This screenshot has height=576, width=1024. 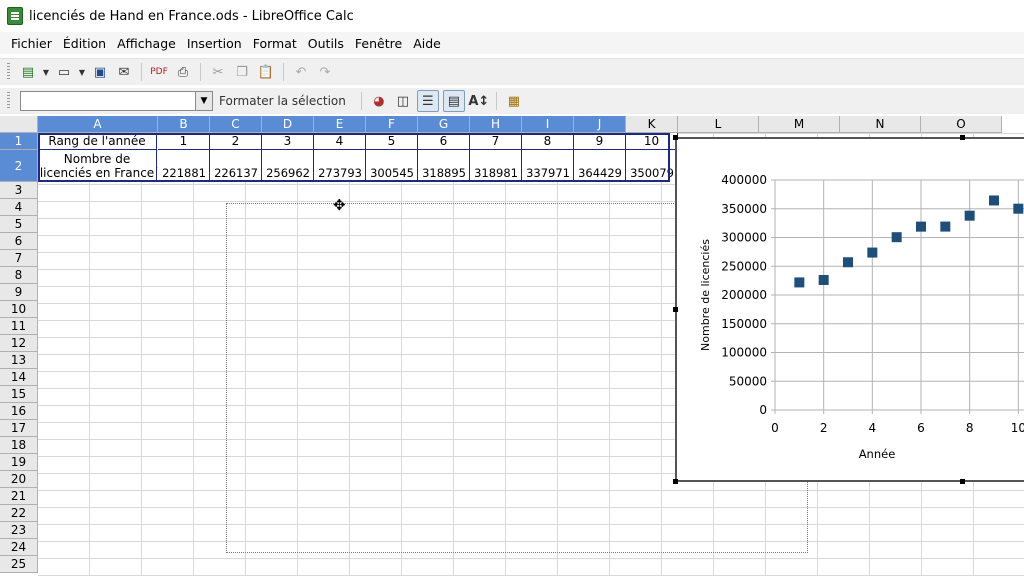 I want to click on row-header-8: 8, so click(x=19, y=275).